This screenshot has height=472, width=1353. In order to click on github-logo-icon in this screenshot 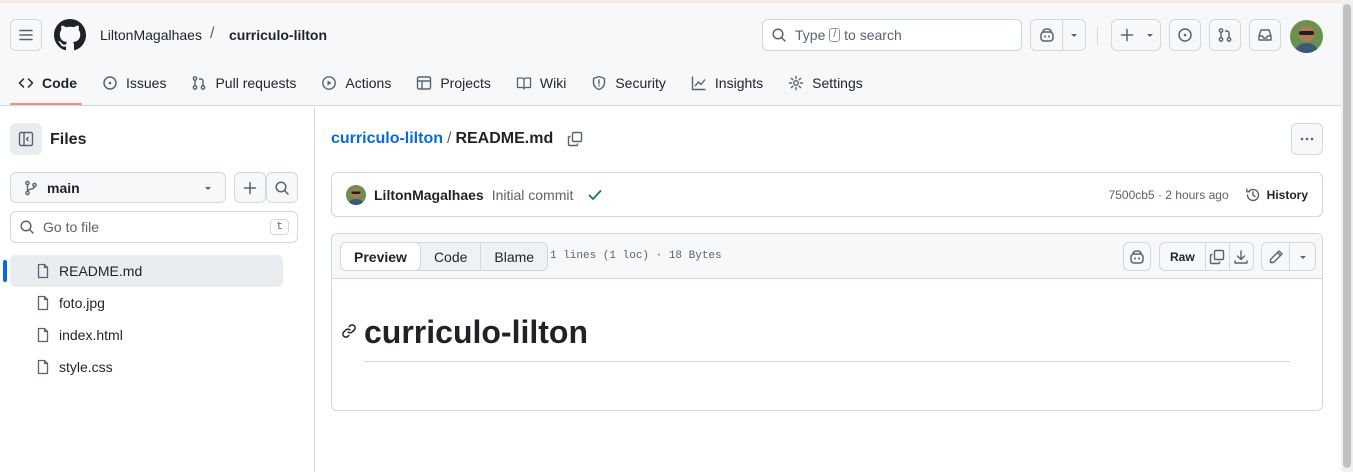, I will do `click(70, 35)`.